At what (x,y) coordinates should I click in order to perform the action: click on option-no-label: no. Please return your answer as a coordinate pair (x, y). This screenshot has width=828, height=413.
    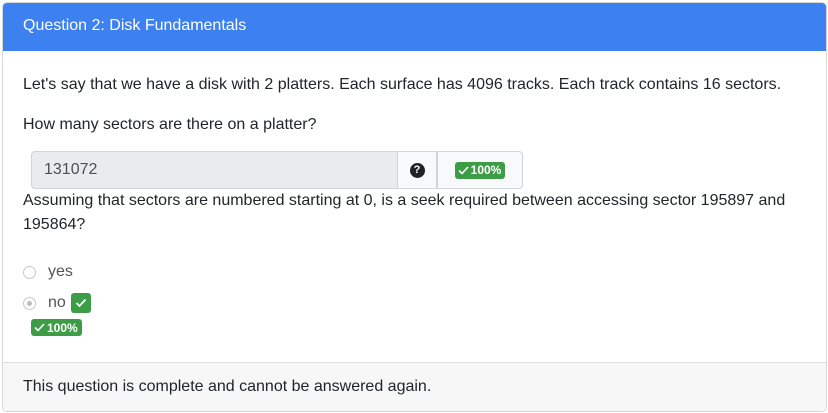
    Looking at the image, I should click on (57, 302).